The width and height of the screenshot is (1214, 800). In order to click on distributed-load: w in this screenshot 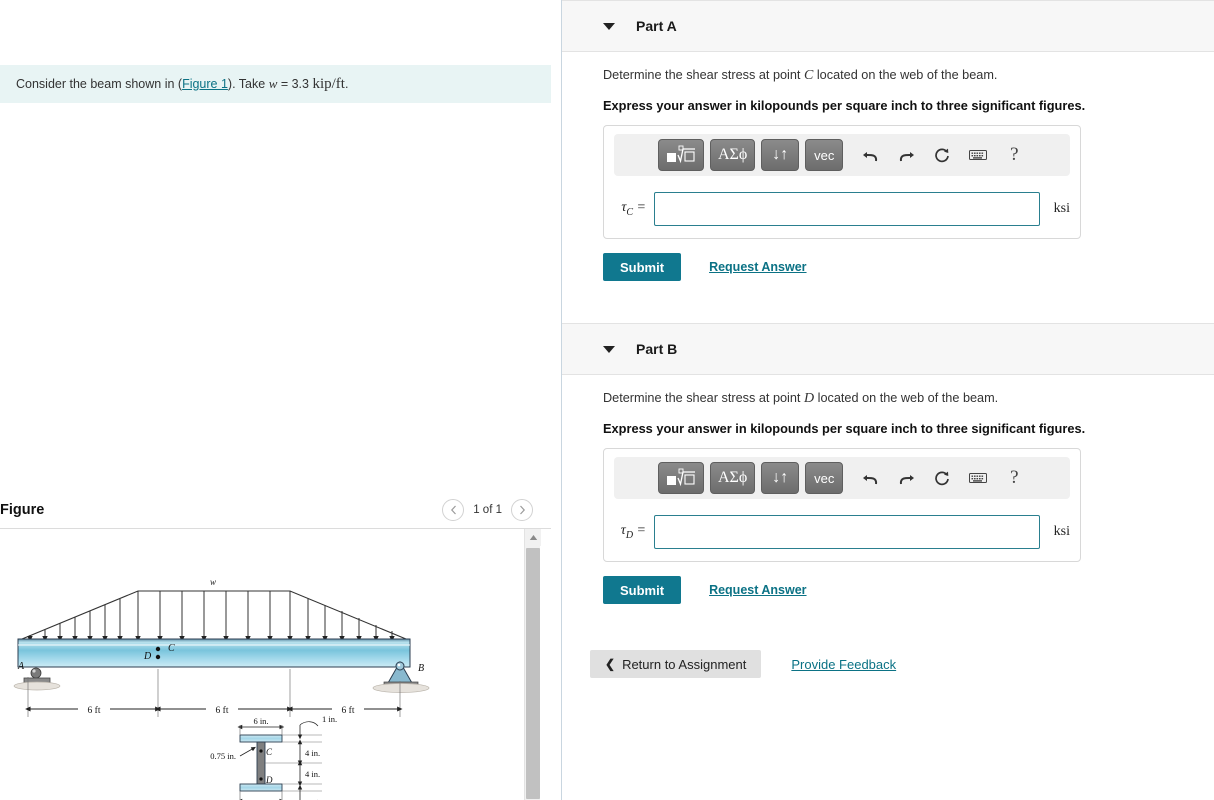, I will do `click(214, 609)`.